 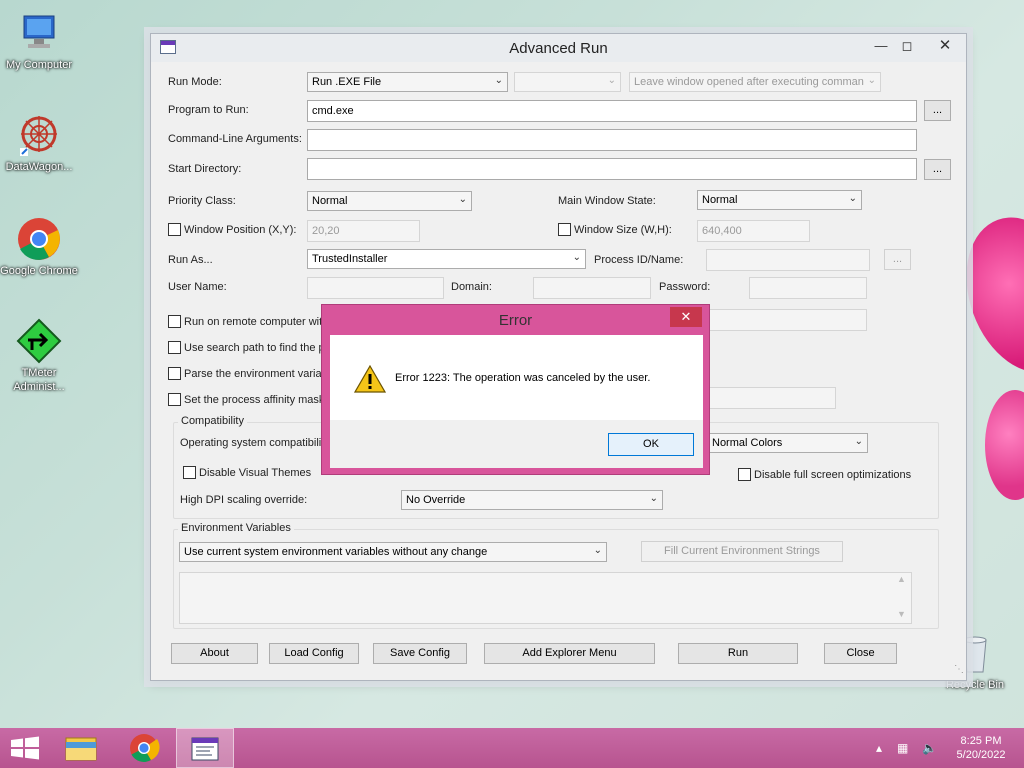 What do you see at coordinates (607, 201) in the screenshot?
I see `main-window-state-label: Main Window State:` at bounding box center [607, 201].